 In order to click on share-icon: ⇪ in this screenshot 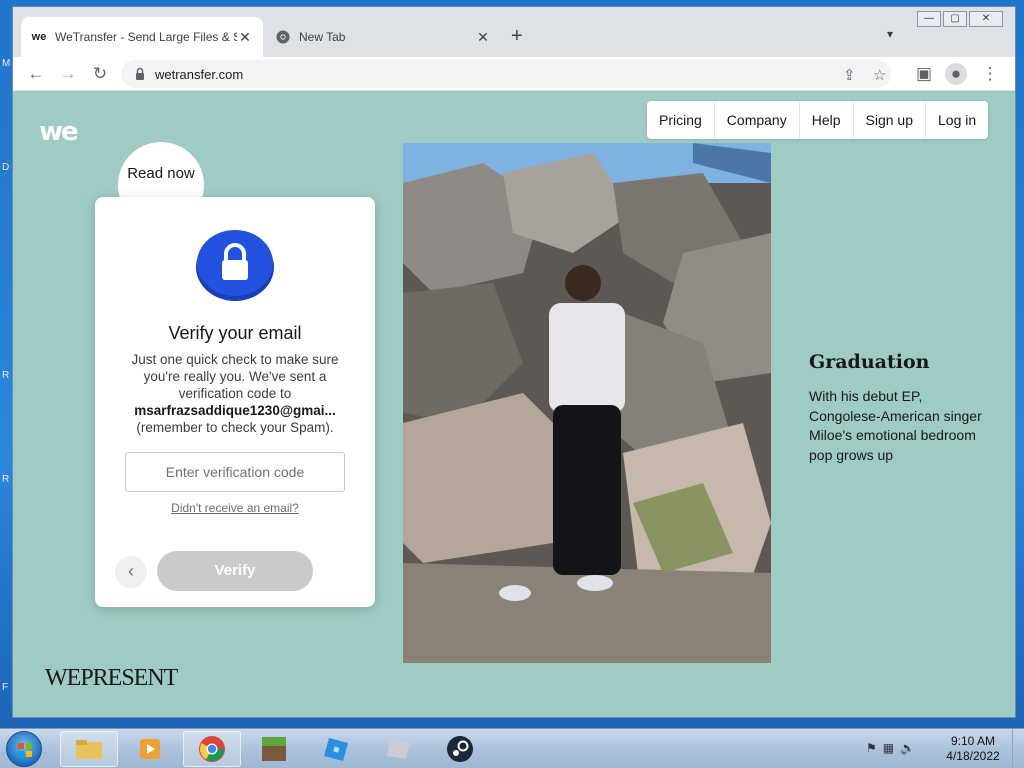, I will do `click(849, 75)`.